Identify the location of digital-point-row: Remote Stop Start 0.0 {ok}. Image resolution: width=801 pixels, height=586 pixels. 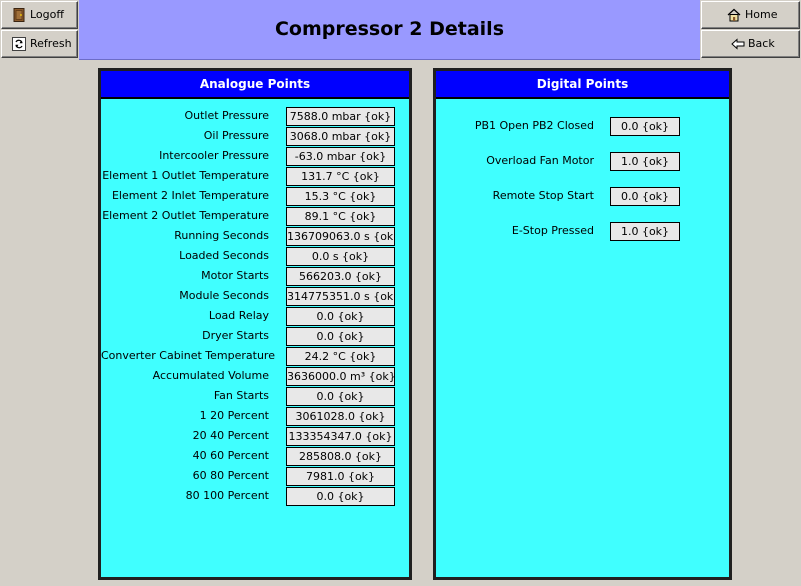
(582, 196).